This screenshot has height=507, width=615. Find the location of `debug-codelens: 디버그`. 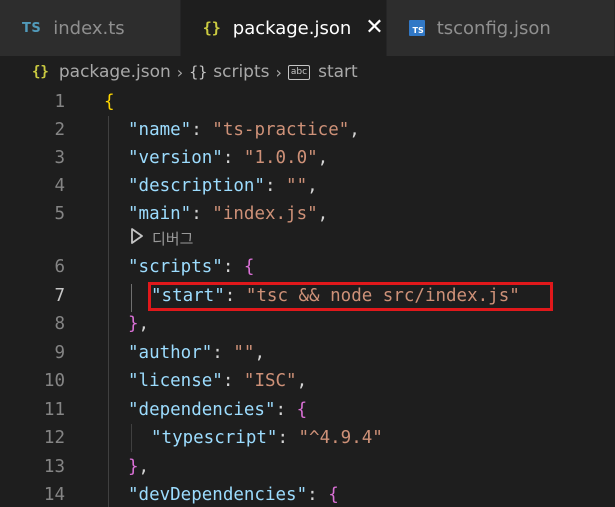

debug-codelens: 디버그 is located at coordinates (161, 238).